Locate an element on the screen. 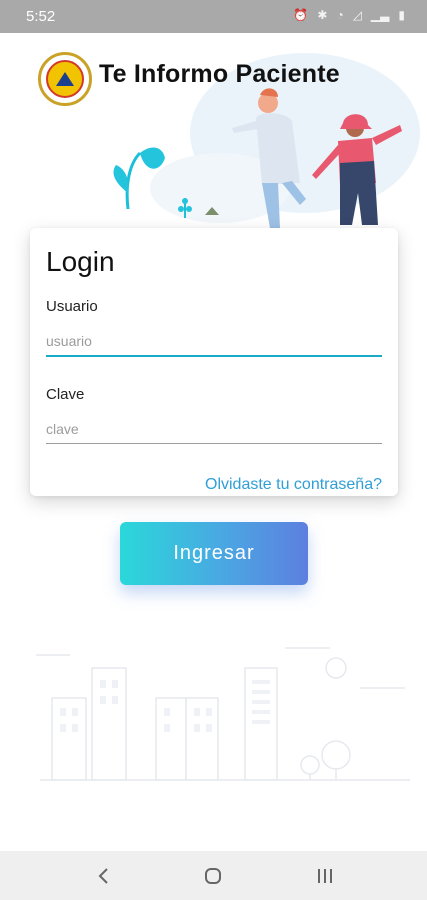 The image size is (427, 900). username-label: Usuario is located at coordinates (72, 306).